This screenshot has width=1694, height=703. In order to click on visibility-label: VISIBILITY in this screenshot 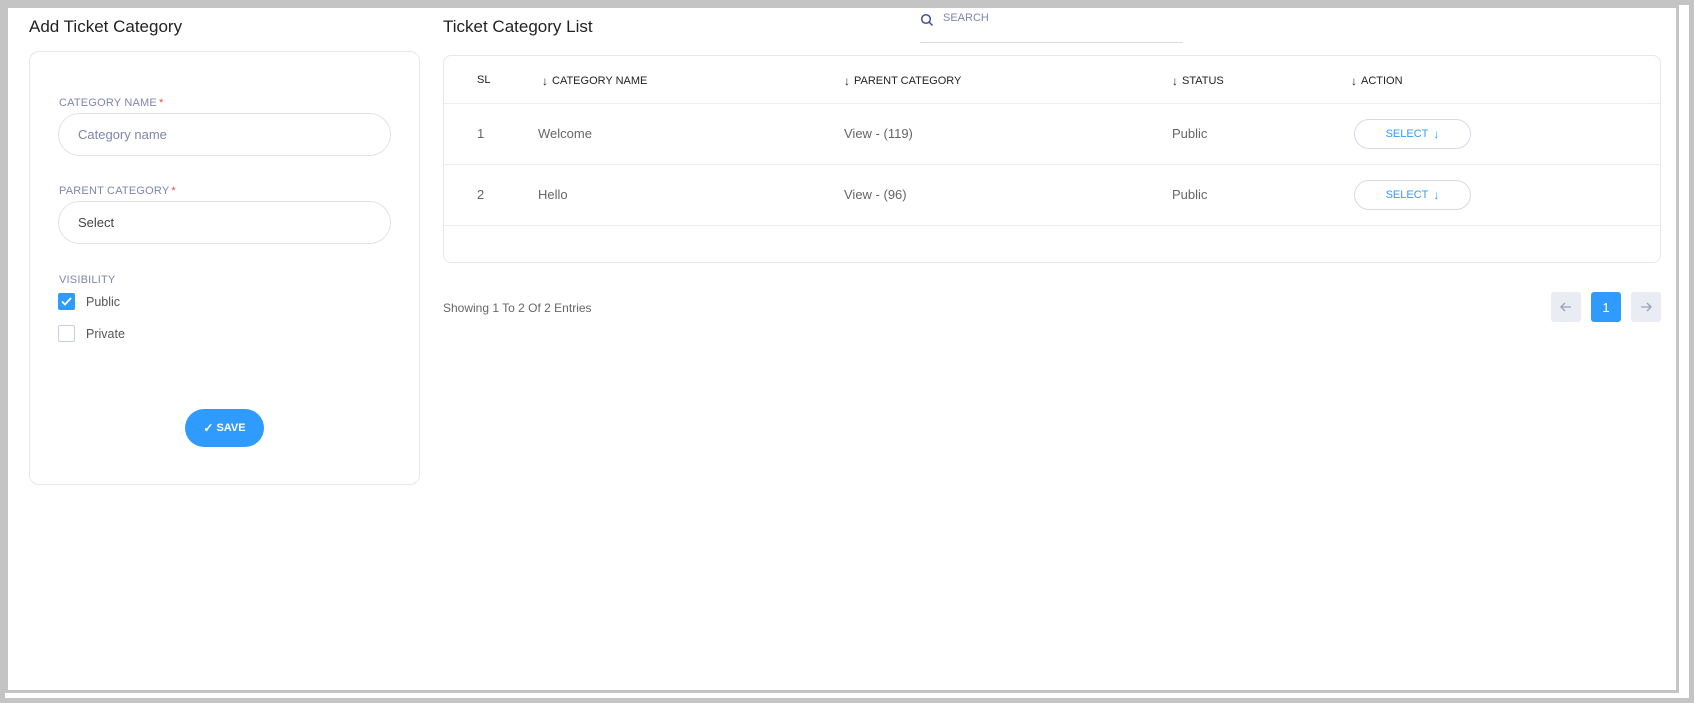, I will do `click(87, 280)`.